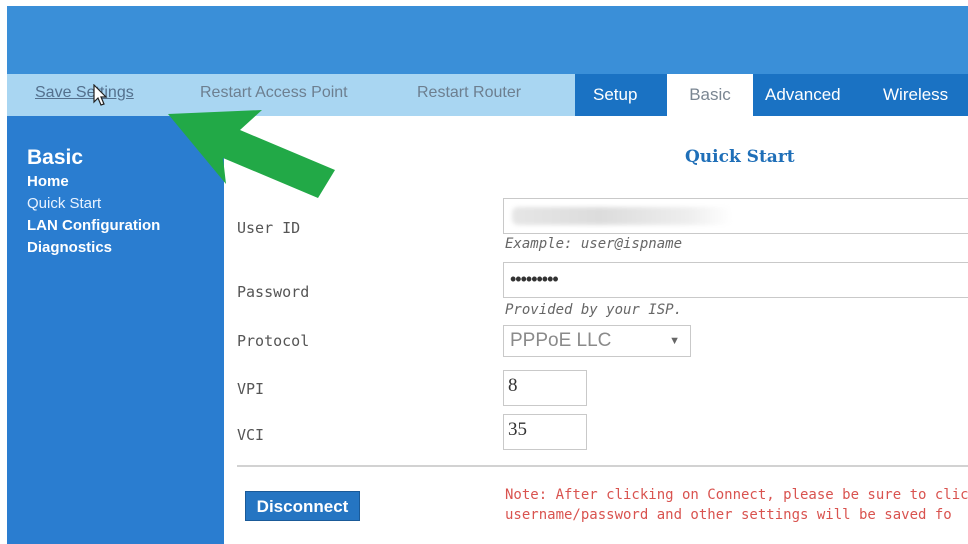 This screenshot has width=968, height=544. What do you see at coordinates (622, 216) in the screenshot?
I see `redacted-user-id` at bounding box center [622, 216].